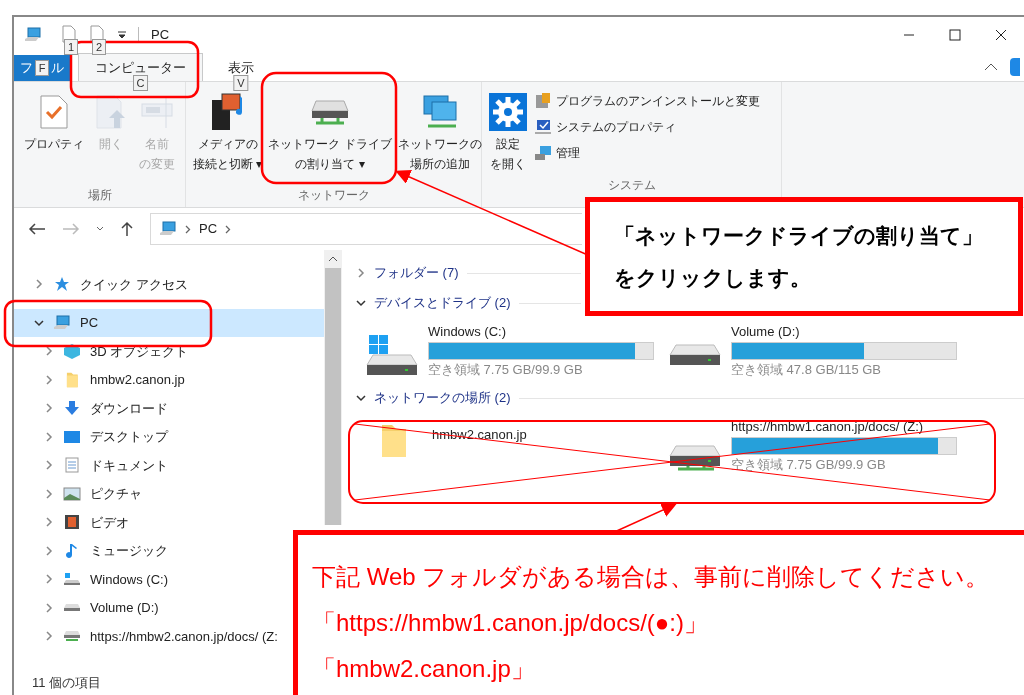 This screenshot has width=1024, height=695. I want to click on item-name: hmbw2.canon.jp, so click(479, 435).